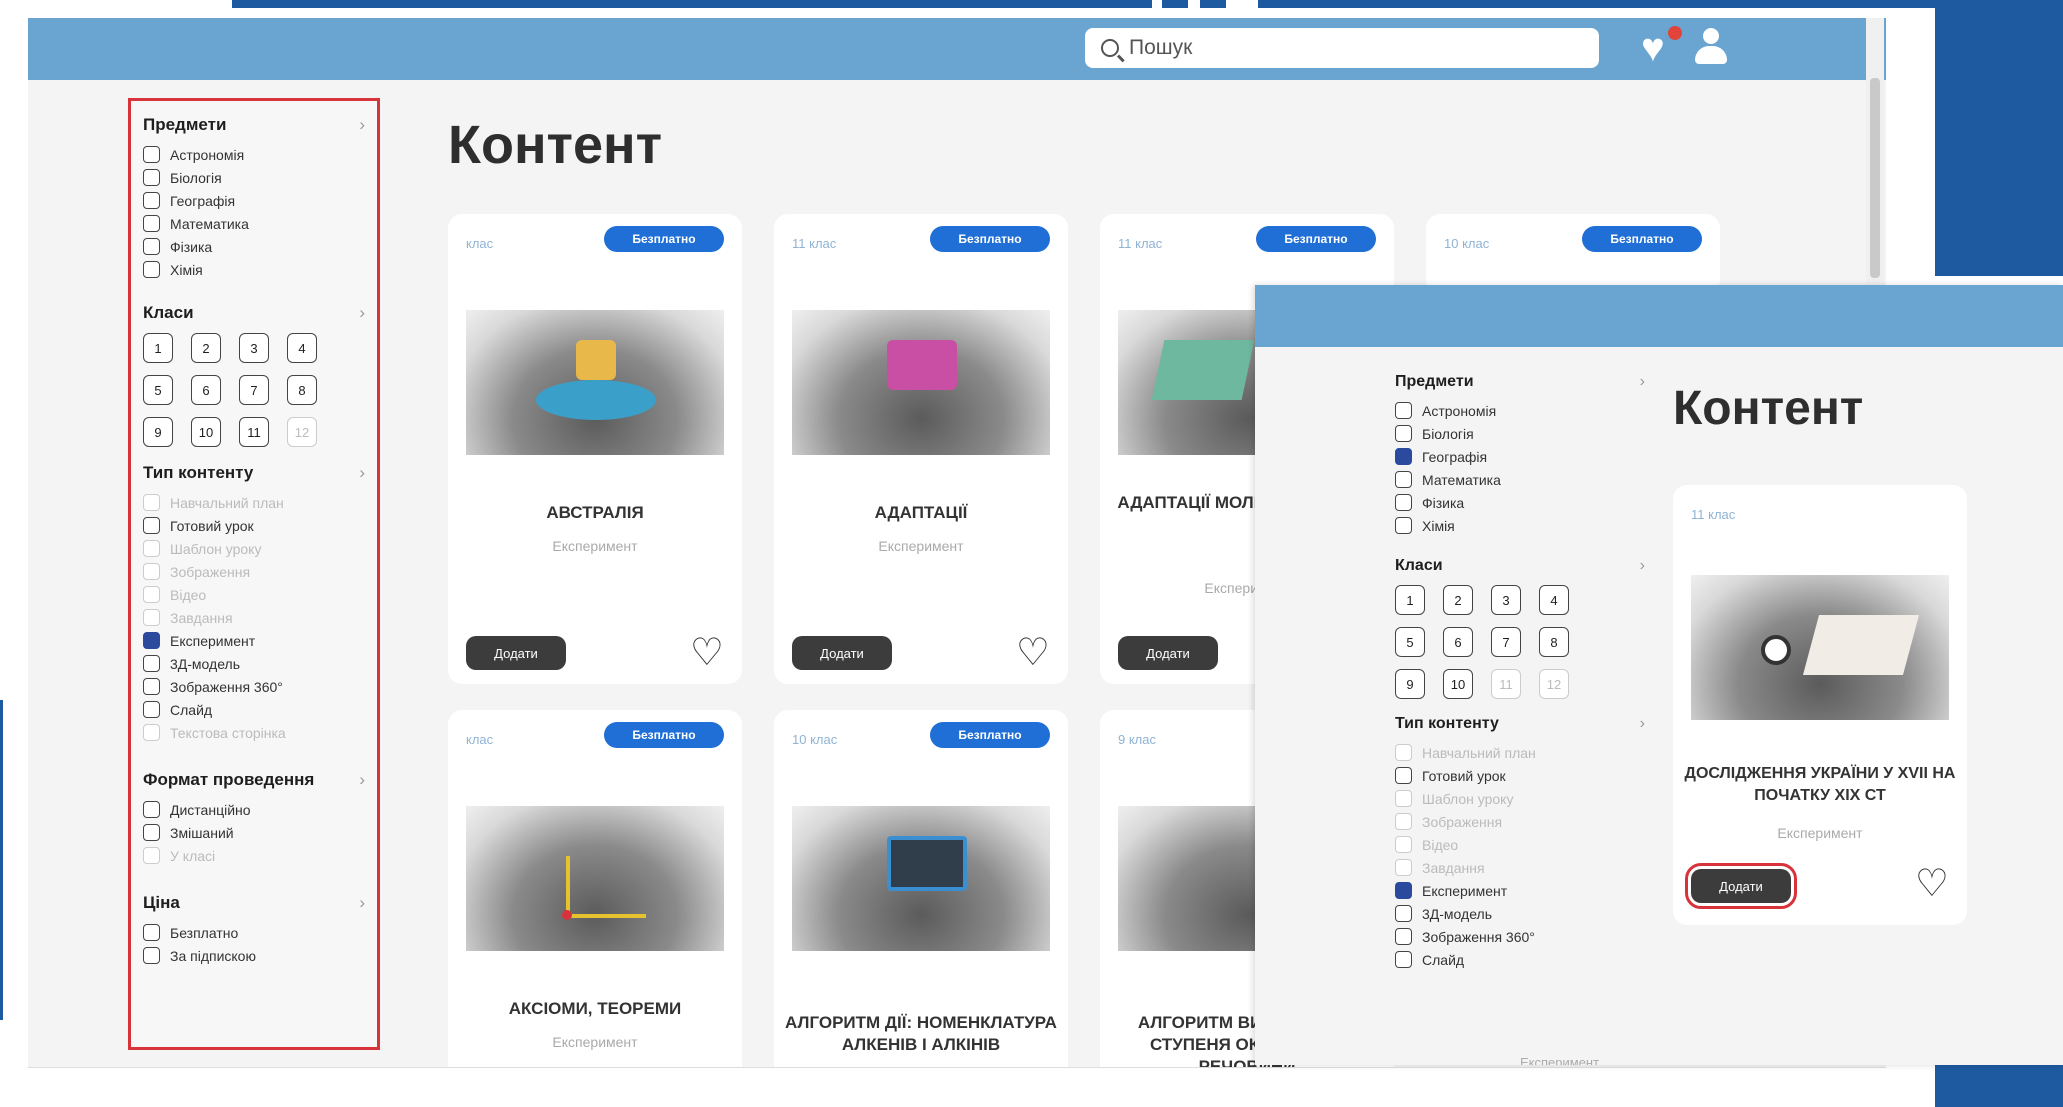 This screenshot has height=1107, width=2063. What do you see at coordinates (1875, 178) in the screenshot?
I see `scrollbar-thumb` at bounding box center [1875, 178].